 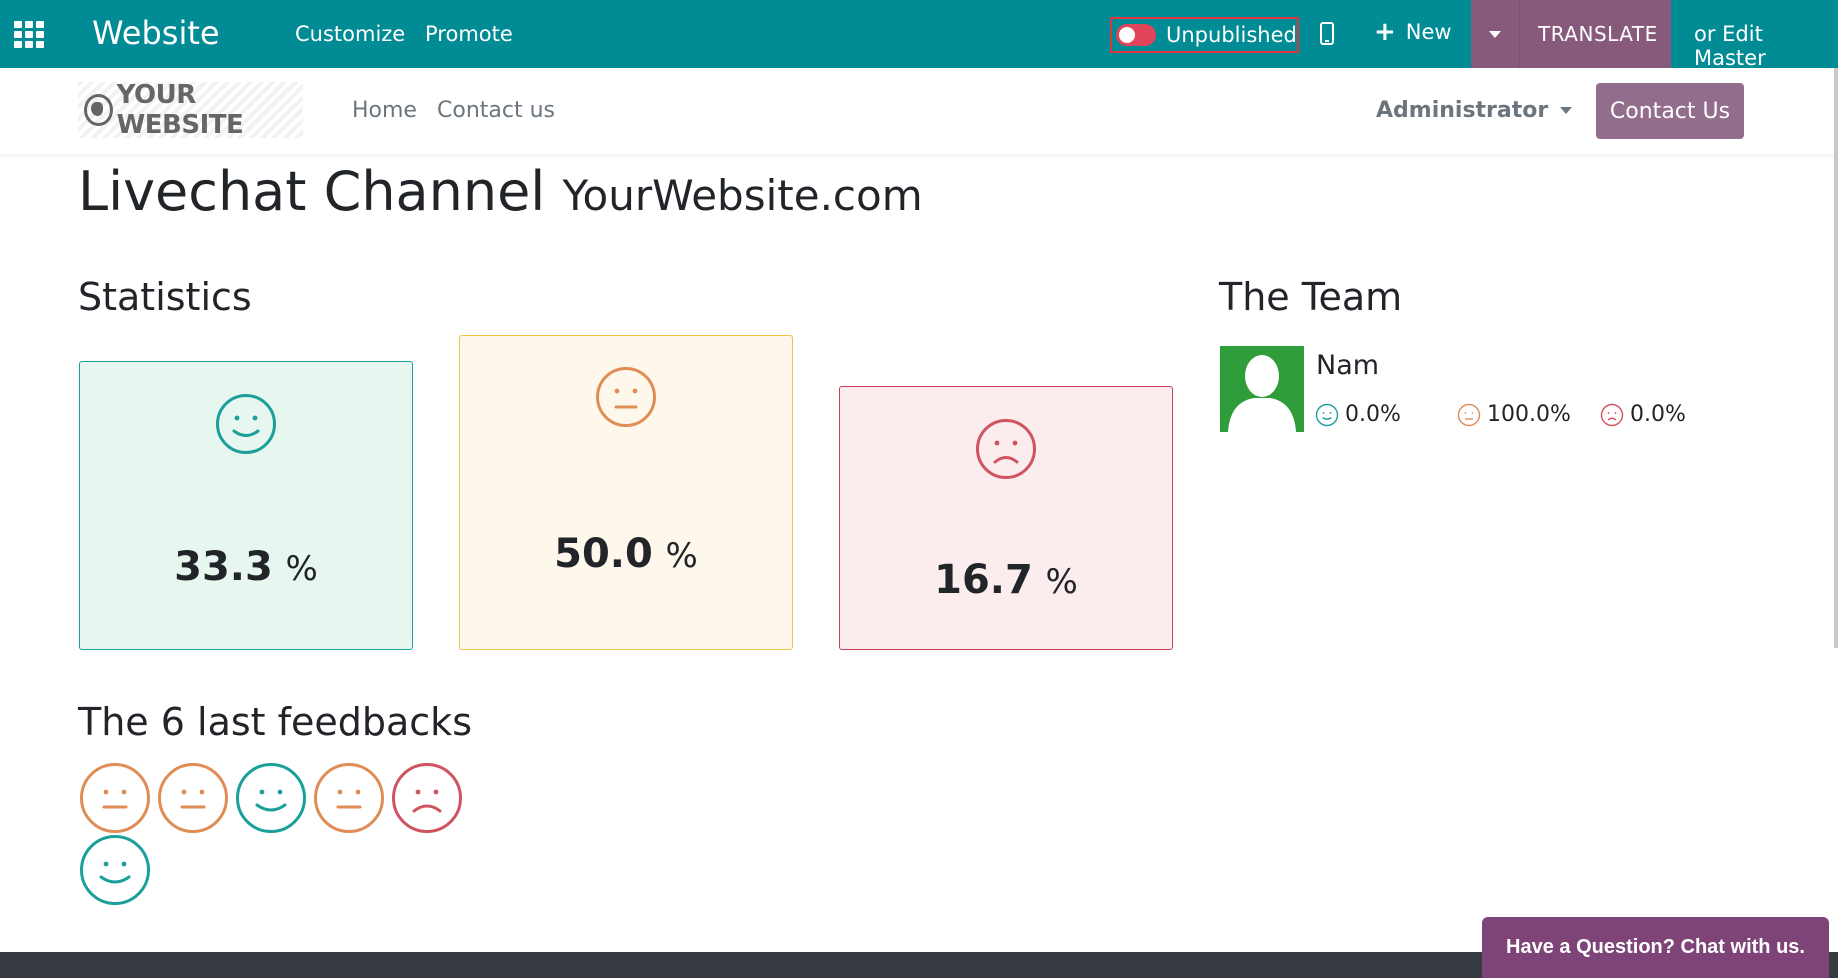 I want to click on feedbacks-heading: The 6 last feedbacks, so click(x=275, y=722).